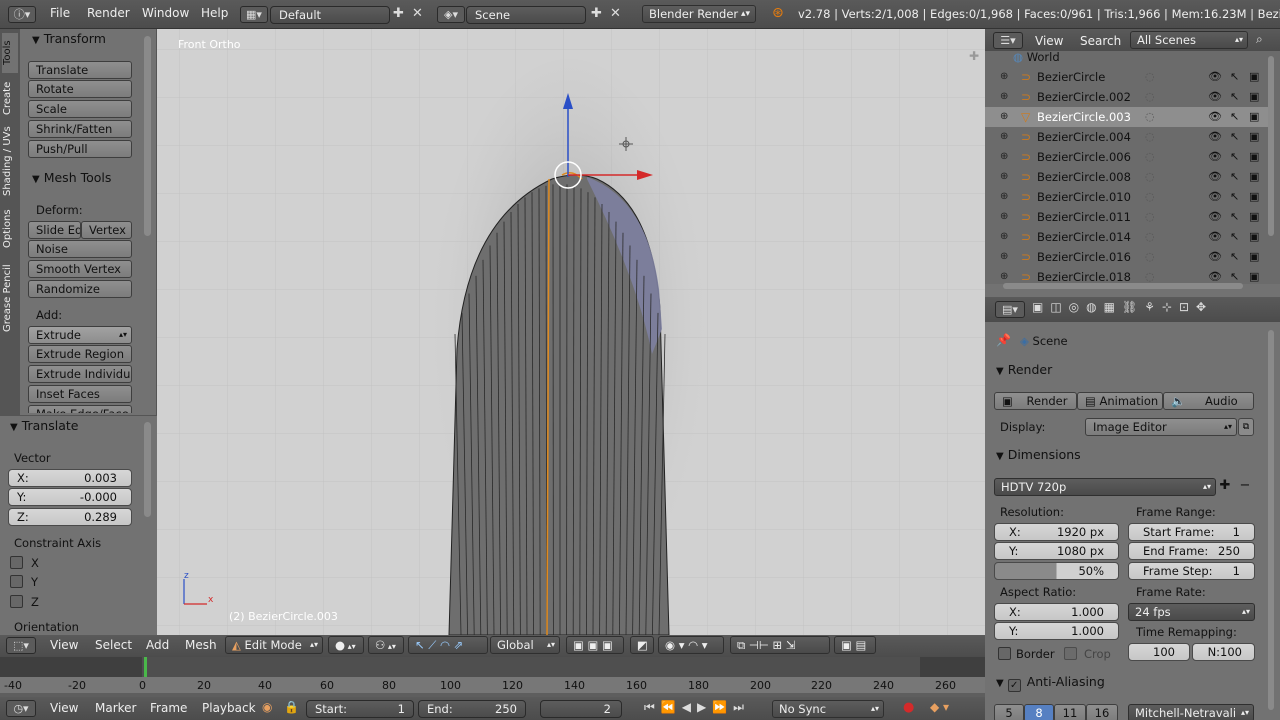  What do you see at coordinates (1155, 310) in the screenshot?
I see `properties-context-tabs: ▣◫◎◍▦⛓⚘⊹⊡✥` at bounding box center [1155, 310].